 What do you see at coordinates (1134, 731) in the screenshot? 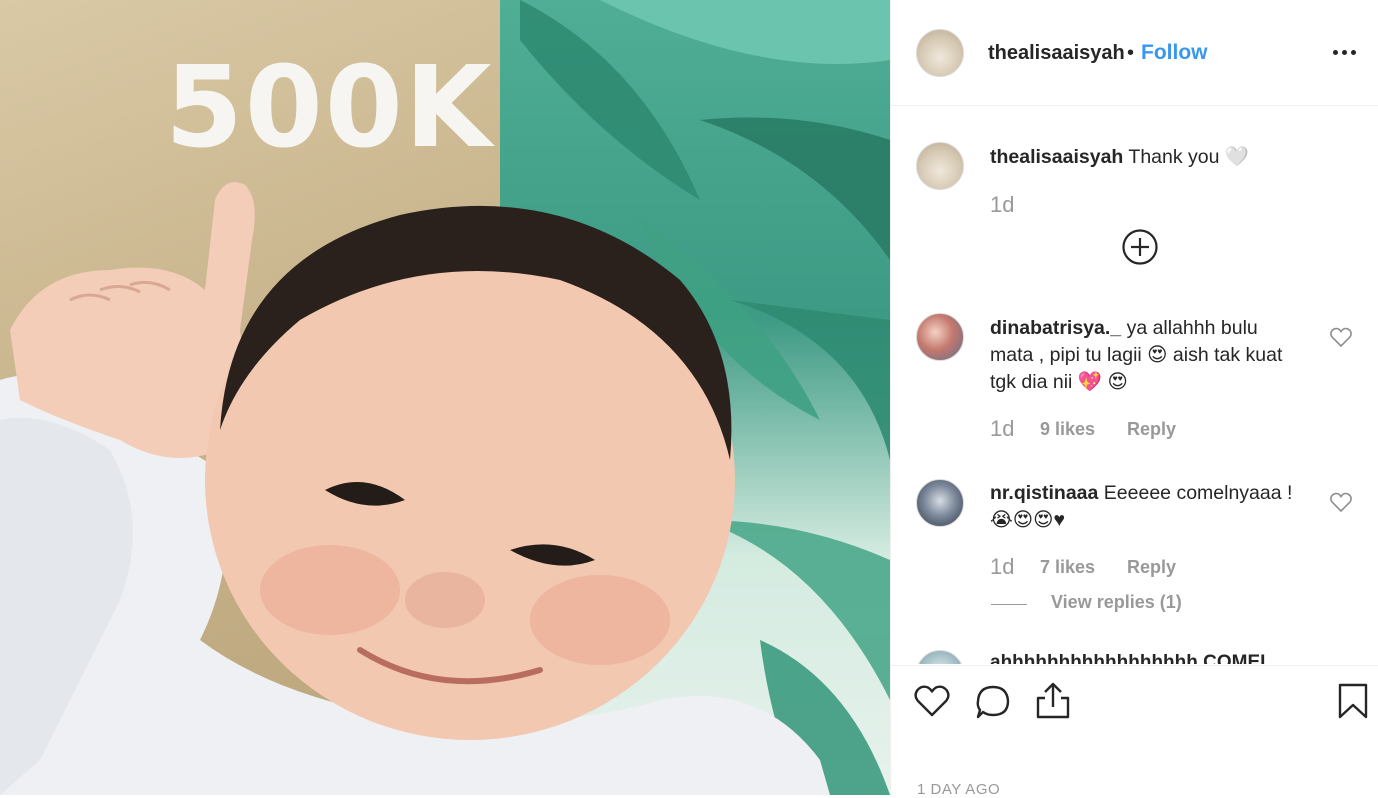
I see `action-bar: 1 DAY AGO` at bounding box center [1134, 731].